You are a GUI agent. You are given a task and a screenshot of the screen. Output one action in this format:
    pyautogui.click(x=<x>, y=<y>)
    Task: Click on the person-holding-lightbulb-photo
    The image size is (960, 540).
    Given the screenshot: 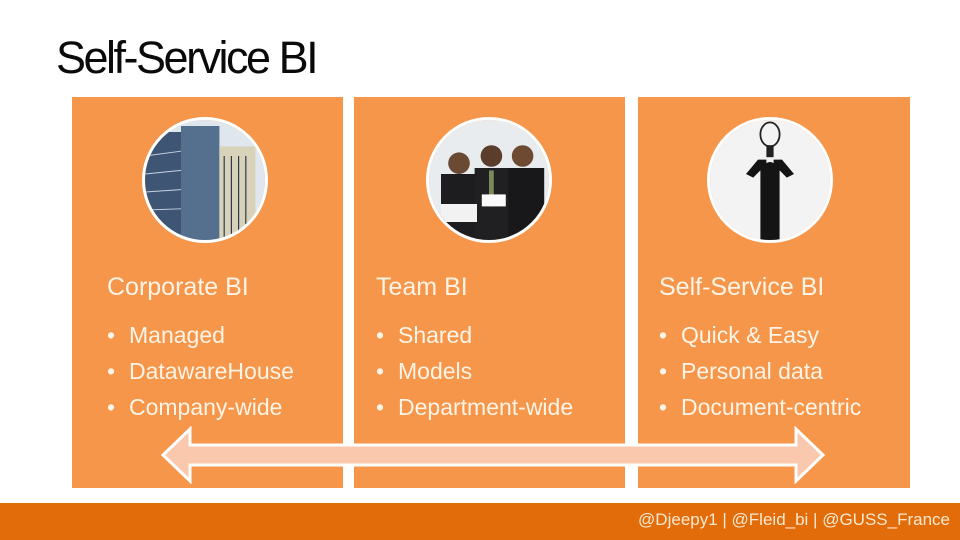 What is the action you would take?
    pyautogui.click(x=770, y=180)
    